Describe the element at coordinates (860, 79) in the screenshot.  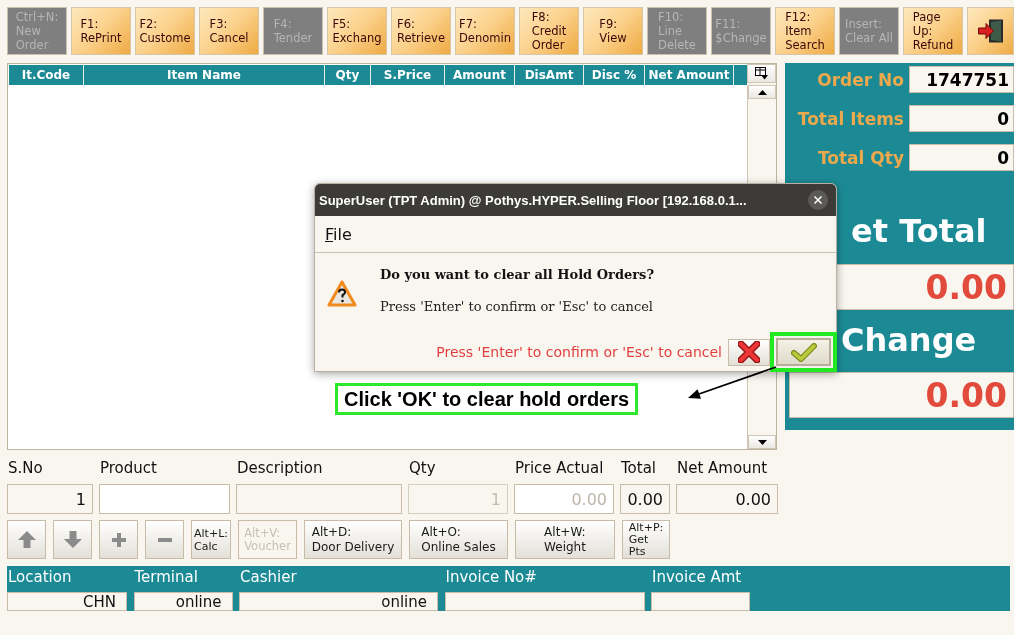
I see `summary-label: Order No` at that location.